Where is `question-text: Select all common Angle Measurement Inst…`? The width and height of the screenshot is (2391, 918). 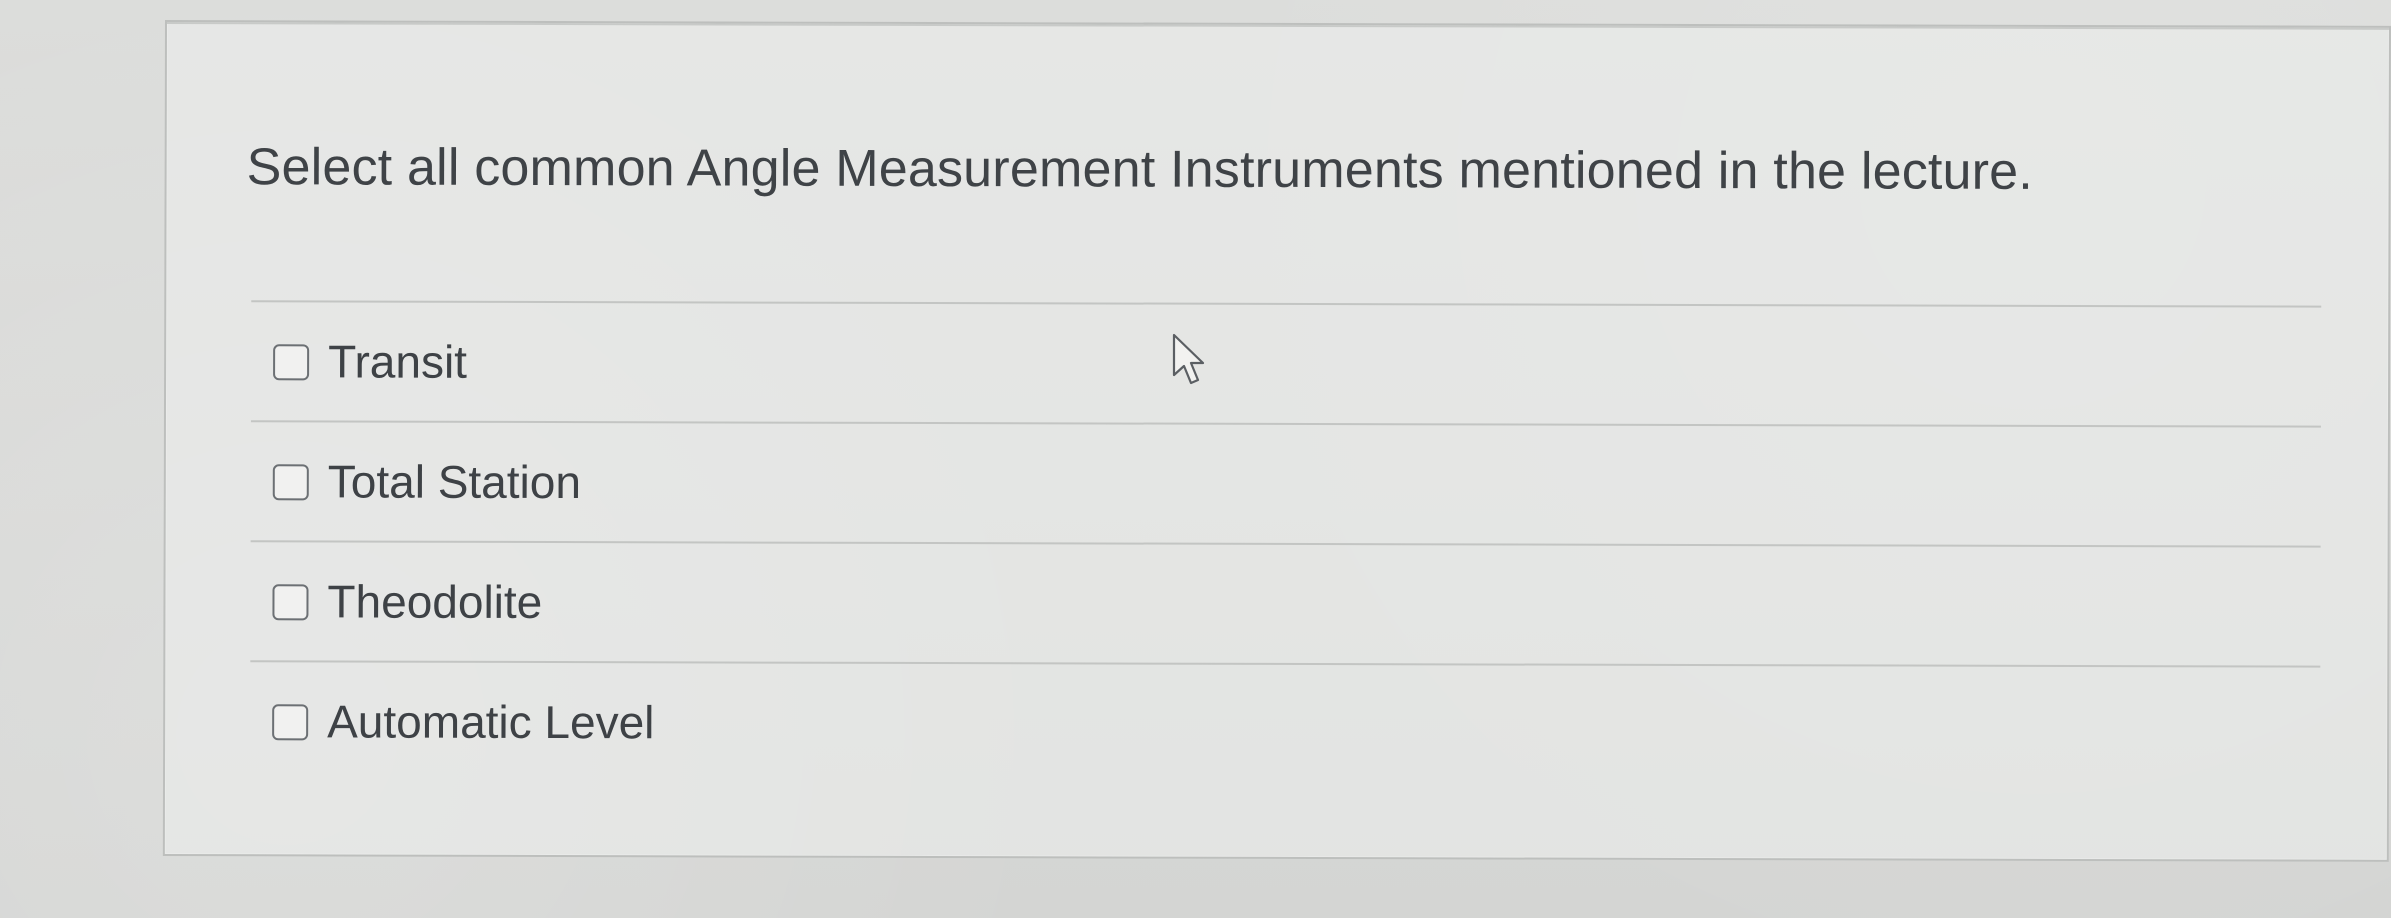 question-text: Select all common Angle Measurement Inst… is located at coordinates (1140, 169).